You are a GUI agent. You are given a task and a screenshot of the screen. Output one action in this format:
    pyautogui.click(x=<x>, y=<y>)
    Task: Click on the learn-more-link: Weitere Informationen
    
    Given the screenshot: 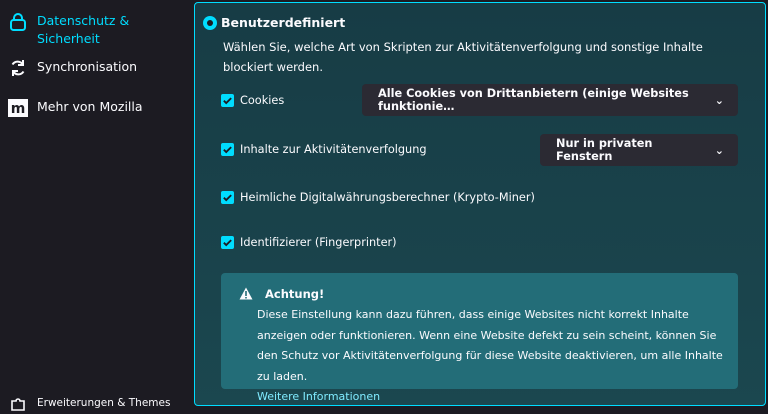 What is the action you would take?
    pyautogui.click(x=318, y=396)
    